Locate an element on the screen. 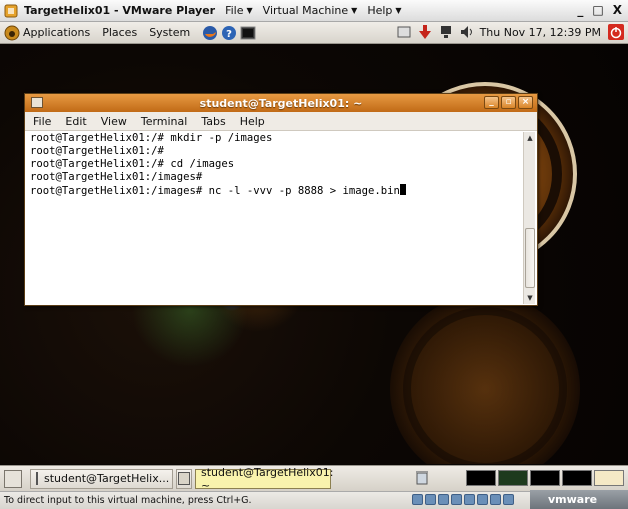 This screenshot has height=509, width=628. panel-tray: Thu Nov 17, 12:39 PM is located at coordinates (510, 32).